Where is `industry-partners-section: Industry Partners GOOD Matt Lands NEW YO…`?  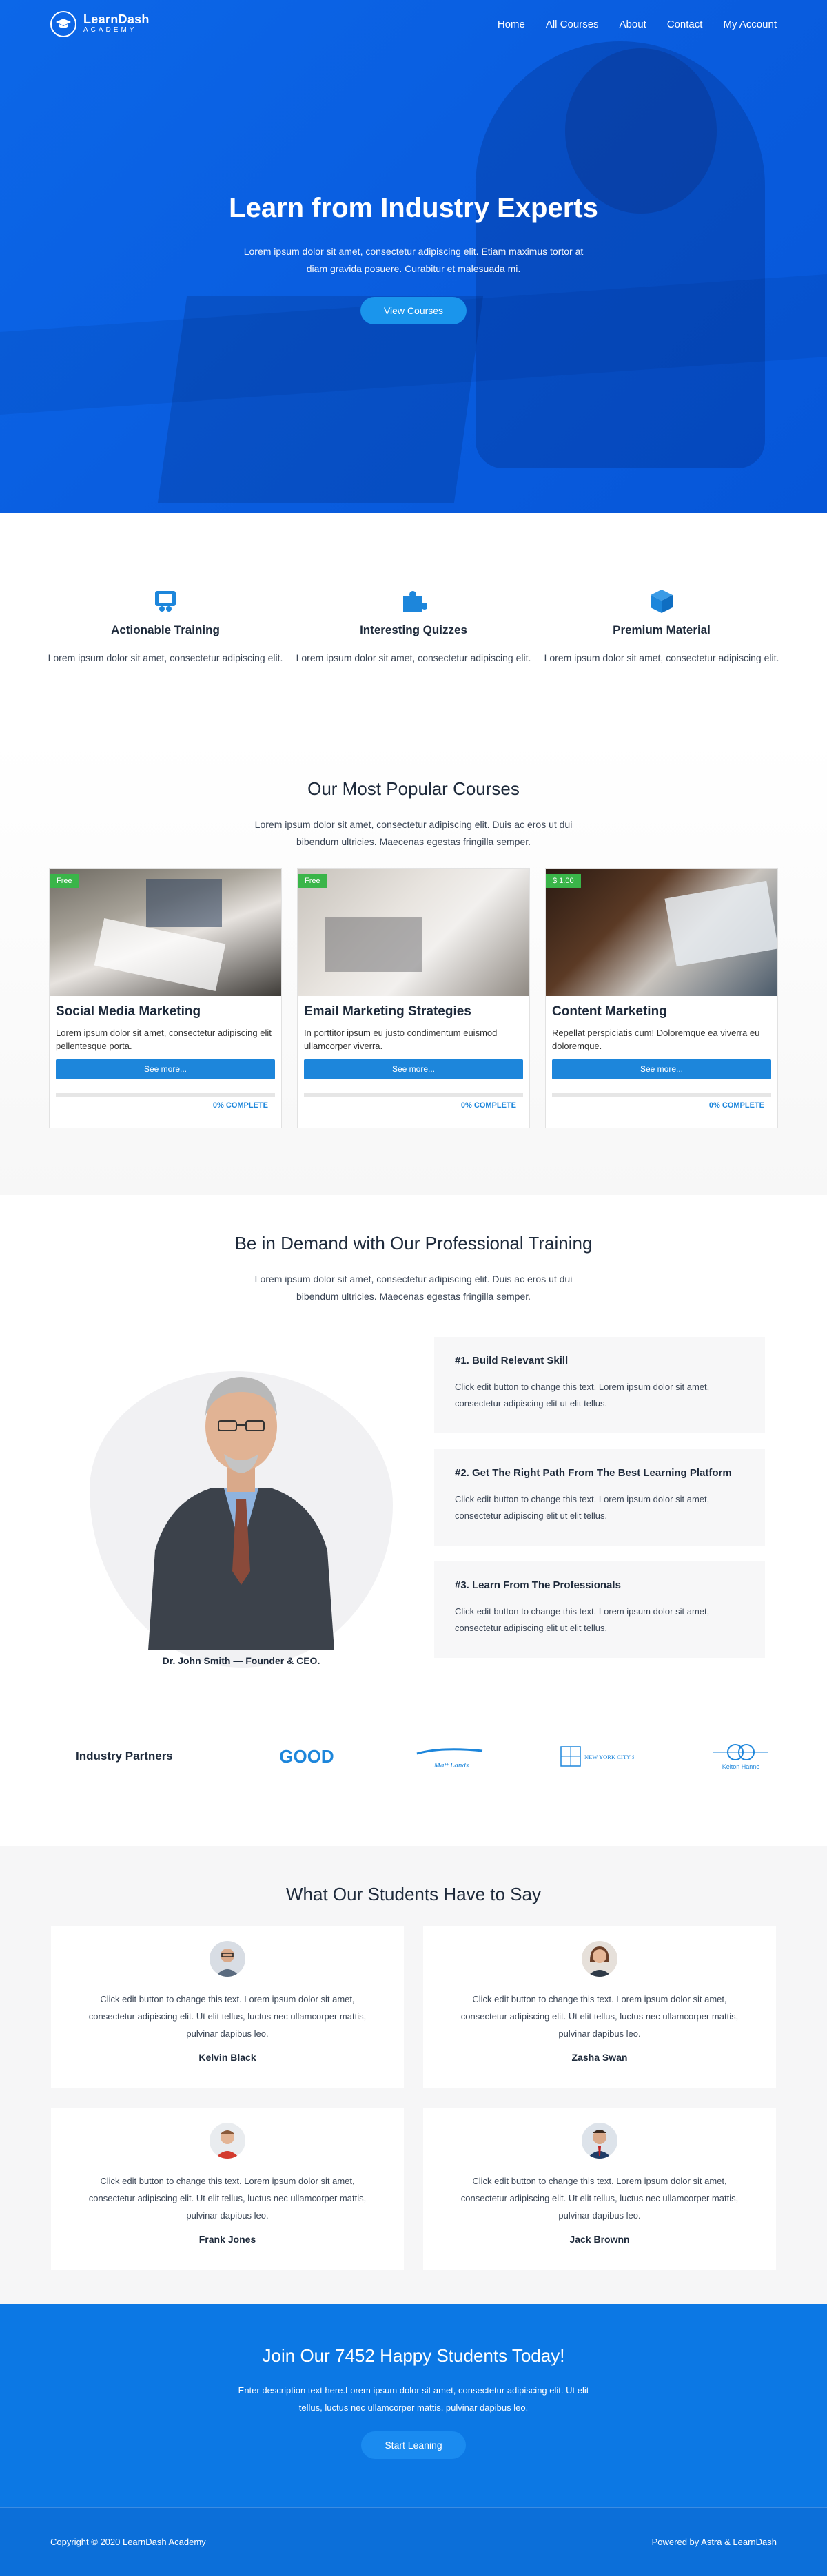 industry-partners-section: Industry Partners GOOD Matt Lands NEW YO… is located at coordinates (413, 1775).